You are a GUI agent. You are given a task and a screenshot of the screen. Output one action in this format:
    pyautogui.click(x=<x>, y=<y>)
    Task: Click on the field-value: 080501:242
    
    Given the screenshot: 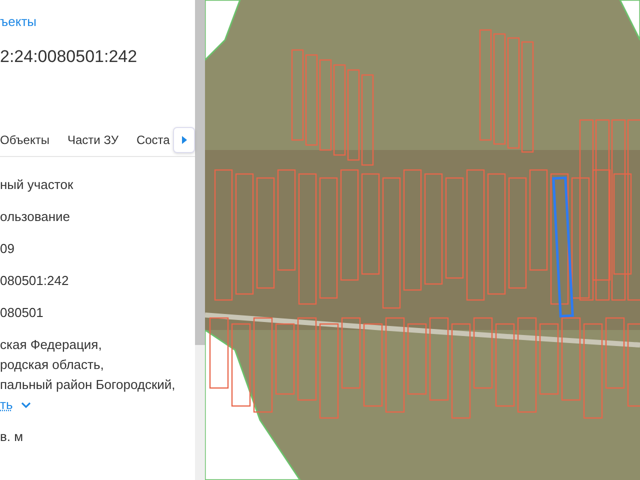 What is the action you would take?
    pyautogui.click(x=35, y=281)
    